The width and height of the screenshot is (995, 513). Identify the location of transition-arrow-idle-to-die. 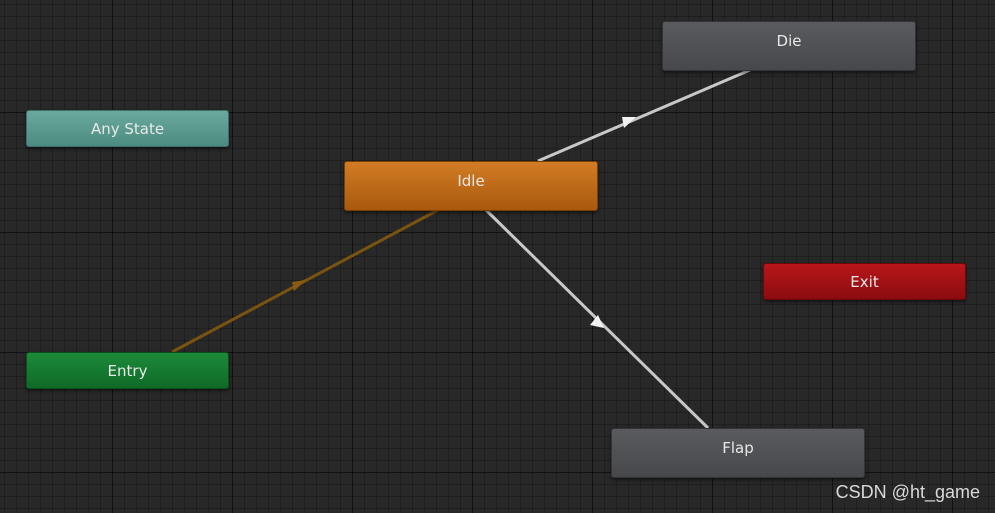
(629, 122).